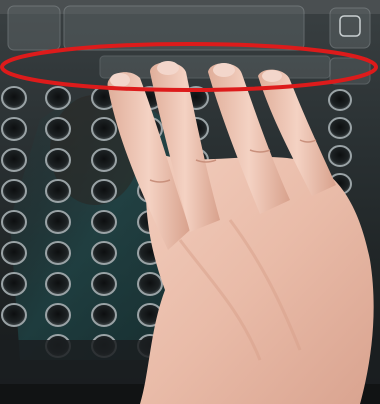  Describe the element at coordinates (272, 76) in the screenshot. I see `little-nail` at that location.